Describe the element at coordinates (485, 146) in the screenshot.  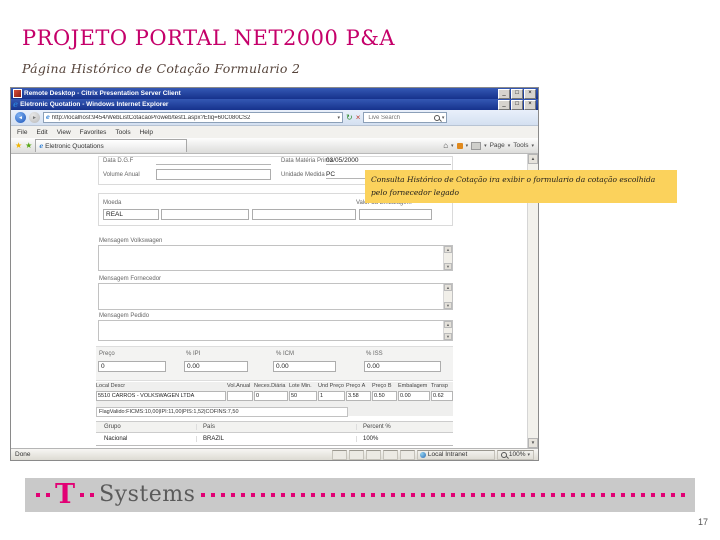
I see `print-dropdown-icon: ▾` at that location.